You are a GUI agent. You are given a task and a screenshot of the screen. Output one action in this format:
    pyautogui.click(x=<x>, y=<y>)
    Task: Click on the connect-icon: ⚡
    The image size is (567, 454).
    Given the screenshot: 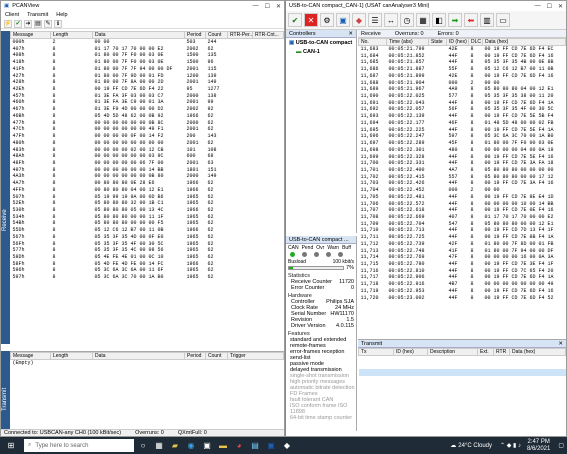 What is the action you would take?
    pyautogui.click(x=8, y=23)
    